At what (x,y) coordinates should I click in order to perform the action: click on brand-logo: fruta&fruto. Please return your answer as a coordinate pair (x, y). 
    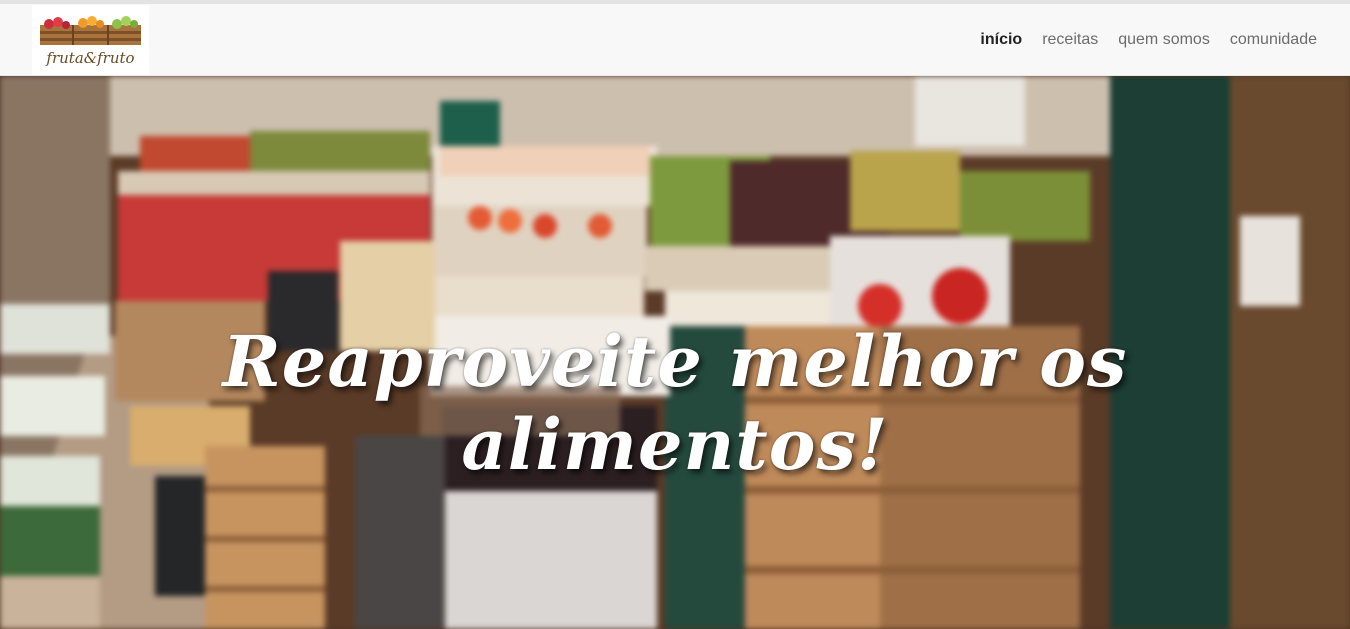
    Looking at the image, I should click on (90, 40).